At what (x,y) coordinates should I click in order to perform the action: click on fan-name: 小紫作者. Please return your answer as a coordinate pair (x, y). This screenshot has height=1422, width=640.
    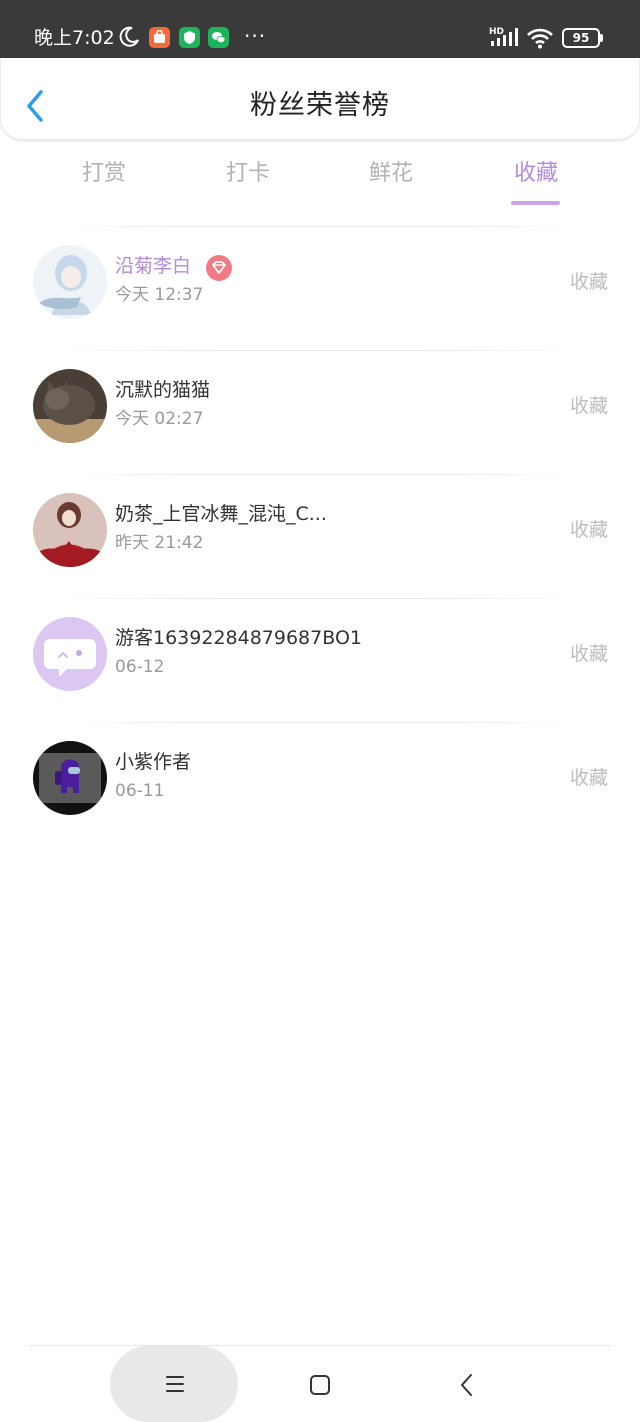
    Looking at the image, I should click on (153, 762).